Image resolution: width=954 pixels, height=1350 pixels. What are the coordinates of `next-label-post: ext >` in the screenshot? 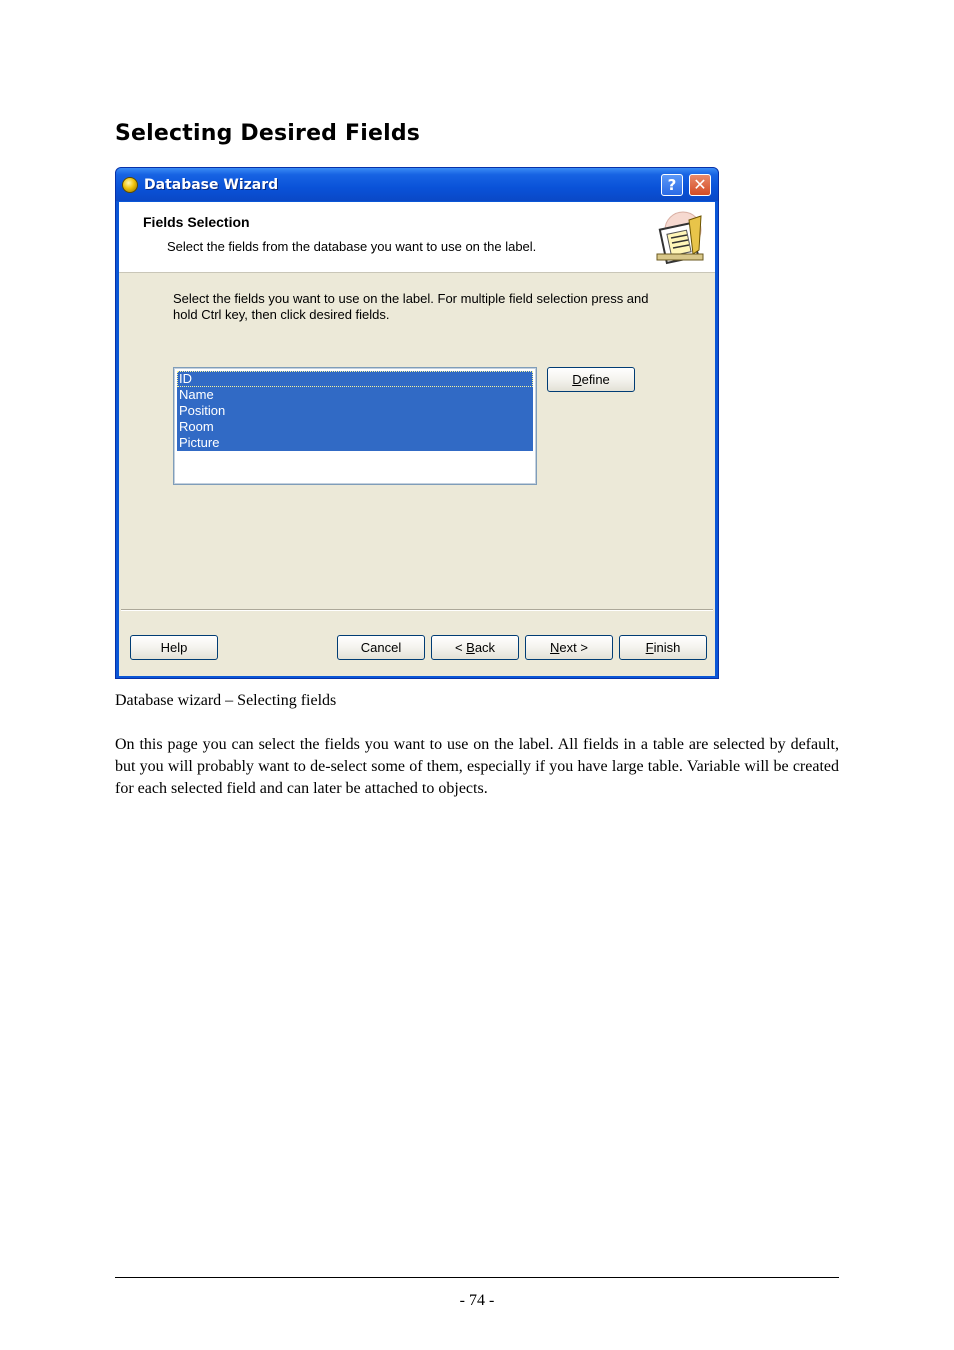 It's located at (573, 647).